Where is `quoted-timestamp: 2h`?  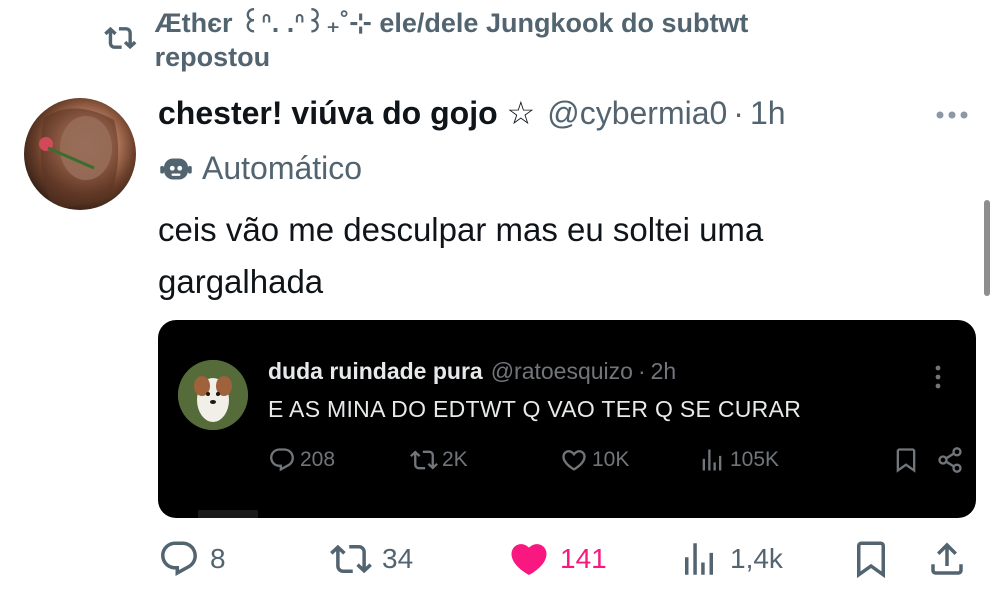
quoted-timestamp: 2h is located at coordinates (664, 371).